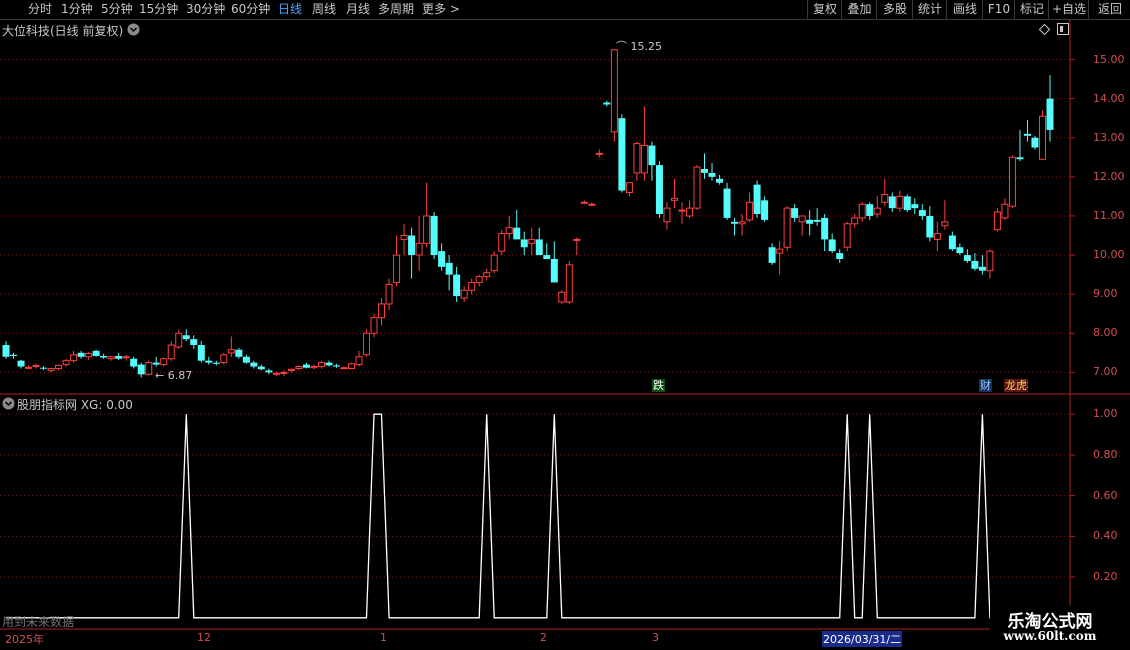 Image resolution: width=1130 pixels, height=650 pixels. What do you see at coordinates (396, 9) in the screenshot?
I see `period-tab-9: 多周期` at bounding box center [396, 9].